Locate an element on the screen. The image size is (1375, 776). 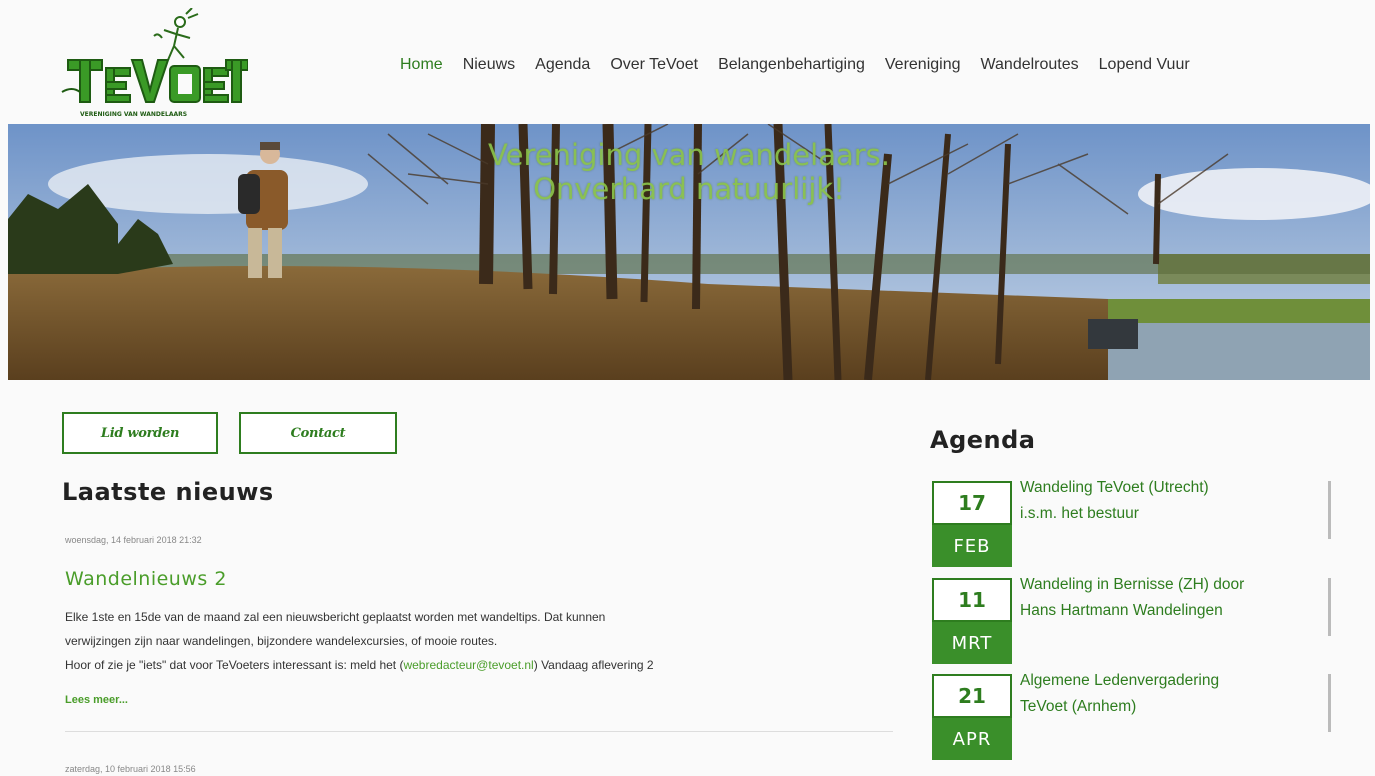
agenda-date-badge: 17 FEB is located at coordinates (972, 524).